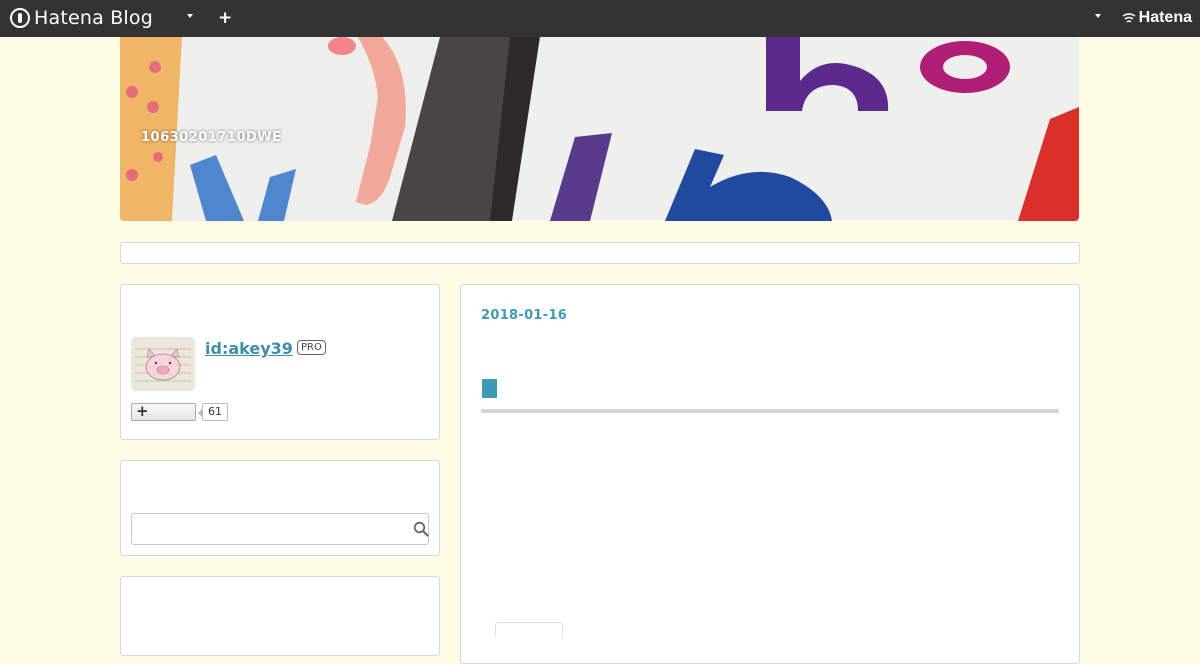 Image resolution: width=1200 pixels, height=664 pixels. I want to click on global-nav-bar, so click(600, 253).